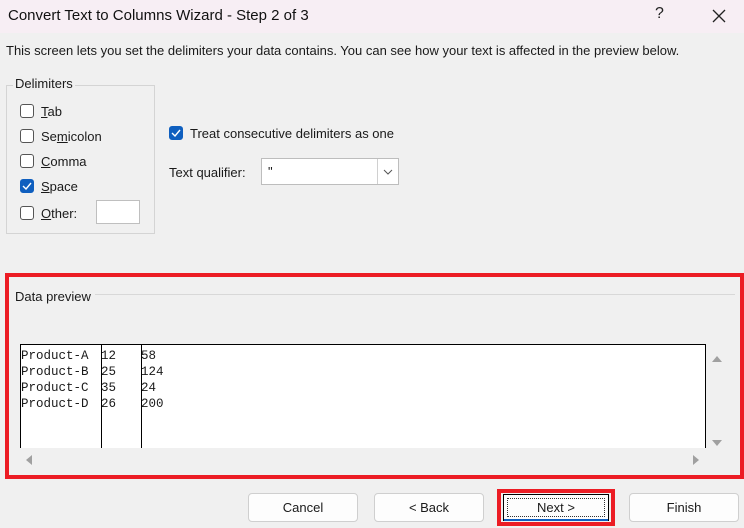 This screenshot has width=744, height=528. Describe the element at coordinates (303, 507) in the screenshot. I see `cancel-button: Cancel` at that location.